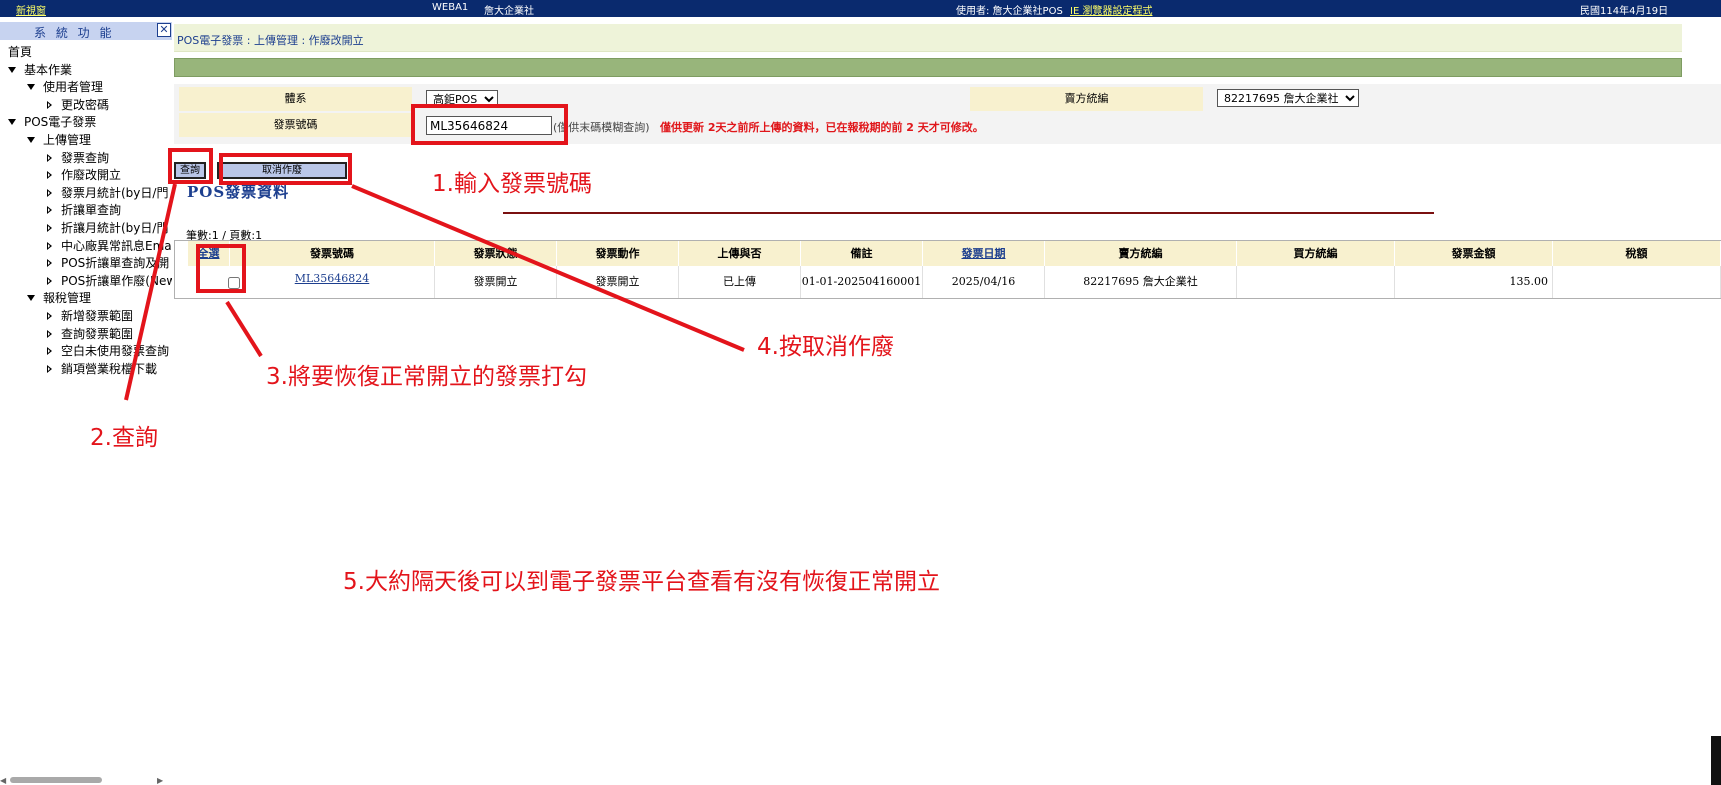 The image size is (1721, 785). What do you see at coordinates (618, 253) in the screenshot?
I see `column-header: 發票動作` at bounding box center [618, 253].